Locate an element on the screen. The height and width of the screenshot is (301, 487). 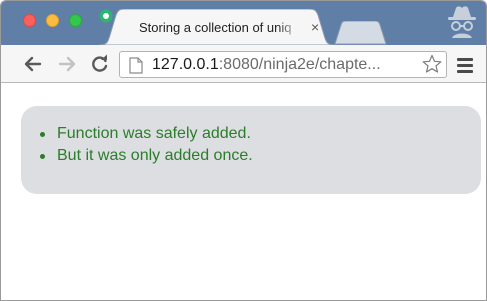
list-item: Function was safely added. is located at coordinates (146, 134).